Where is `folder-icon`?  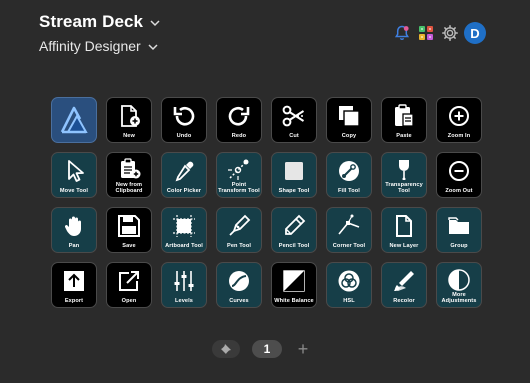
folder-icon is located at coordinates (458, 225).